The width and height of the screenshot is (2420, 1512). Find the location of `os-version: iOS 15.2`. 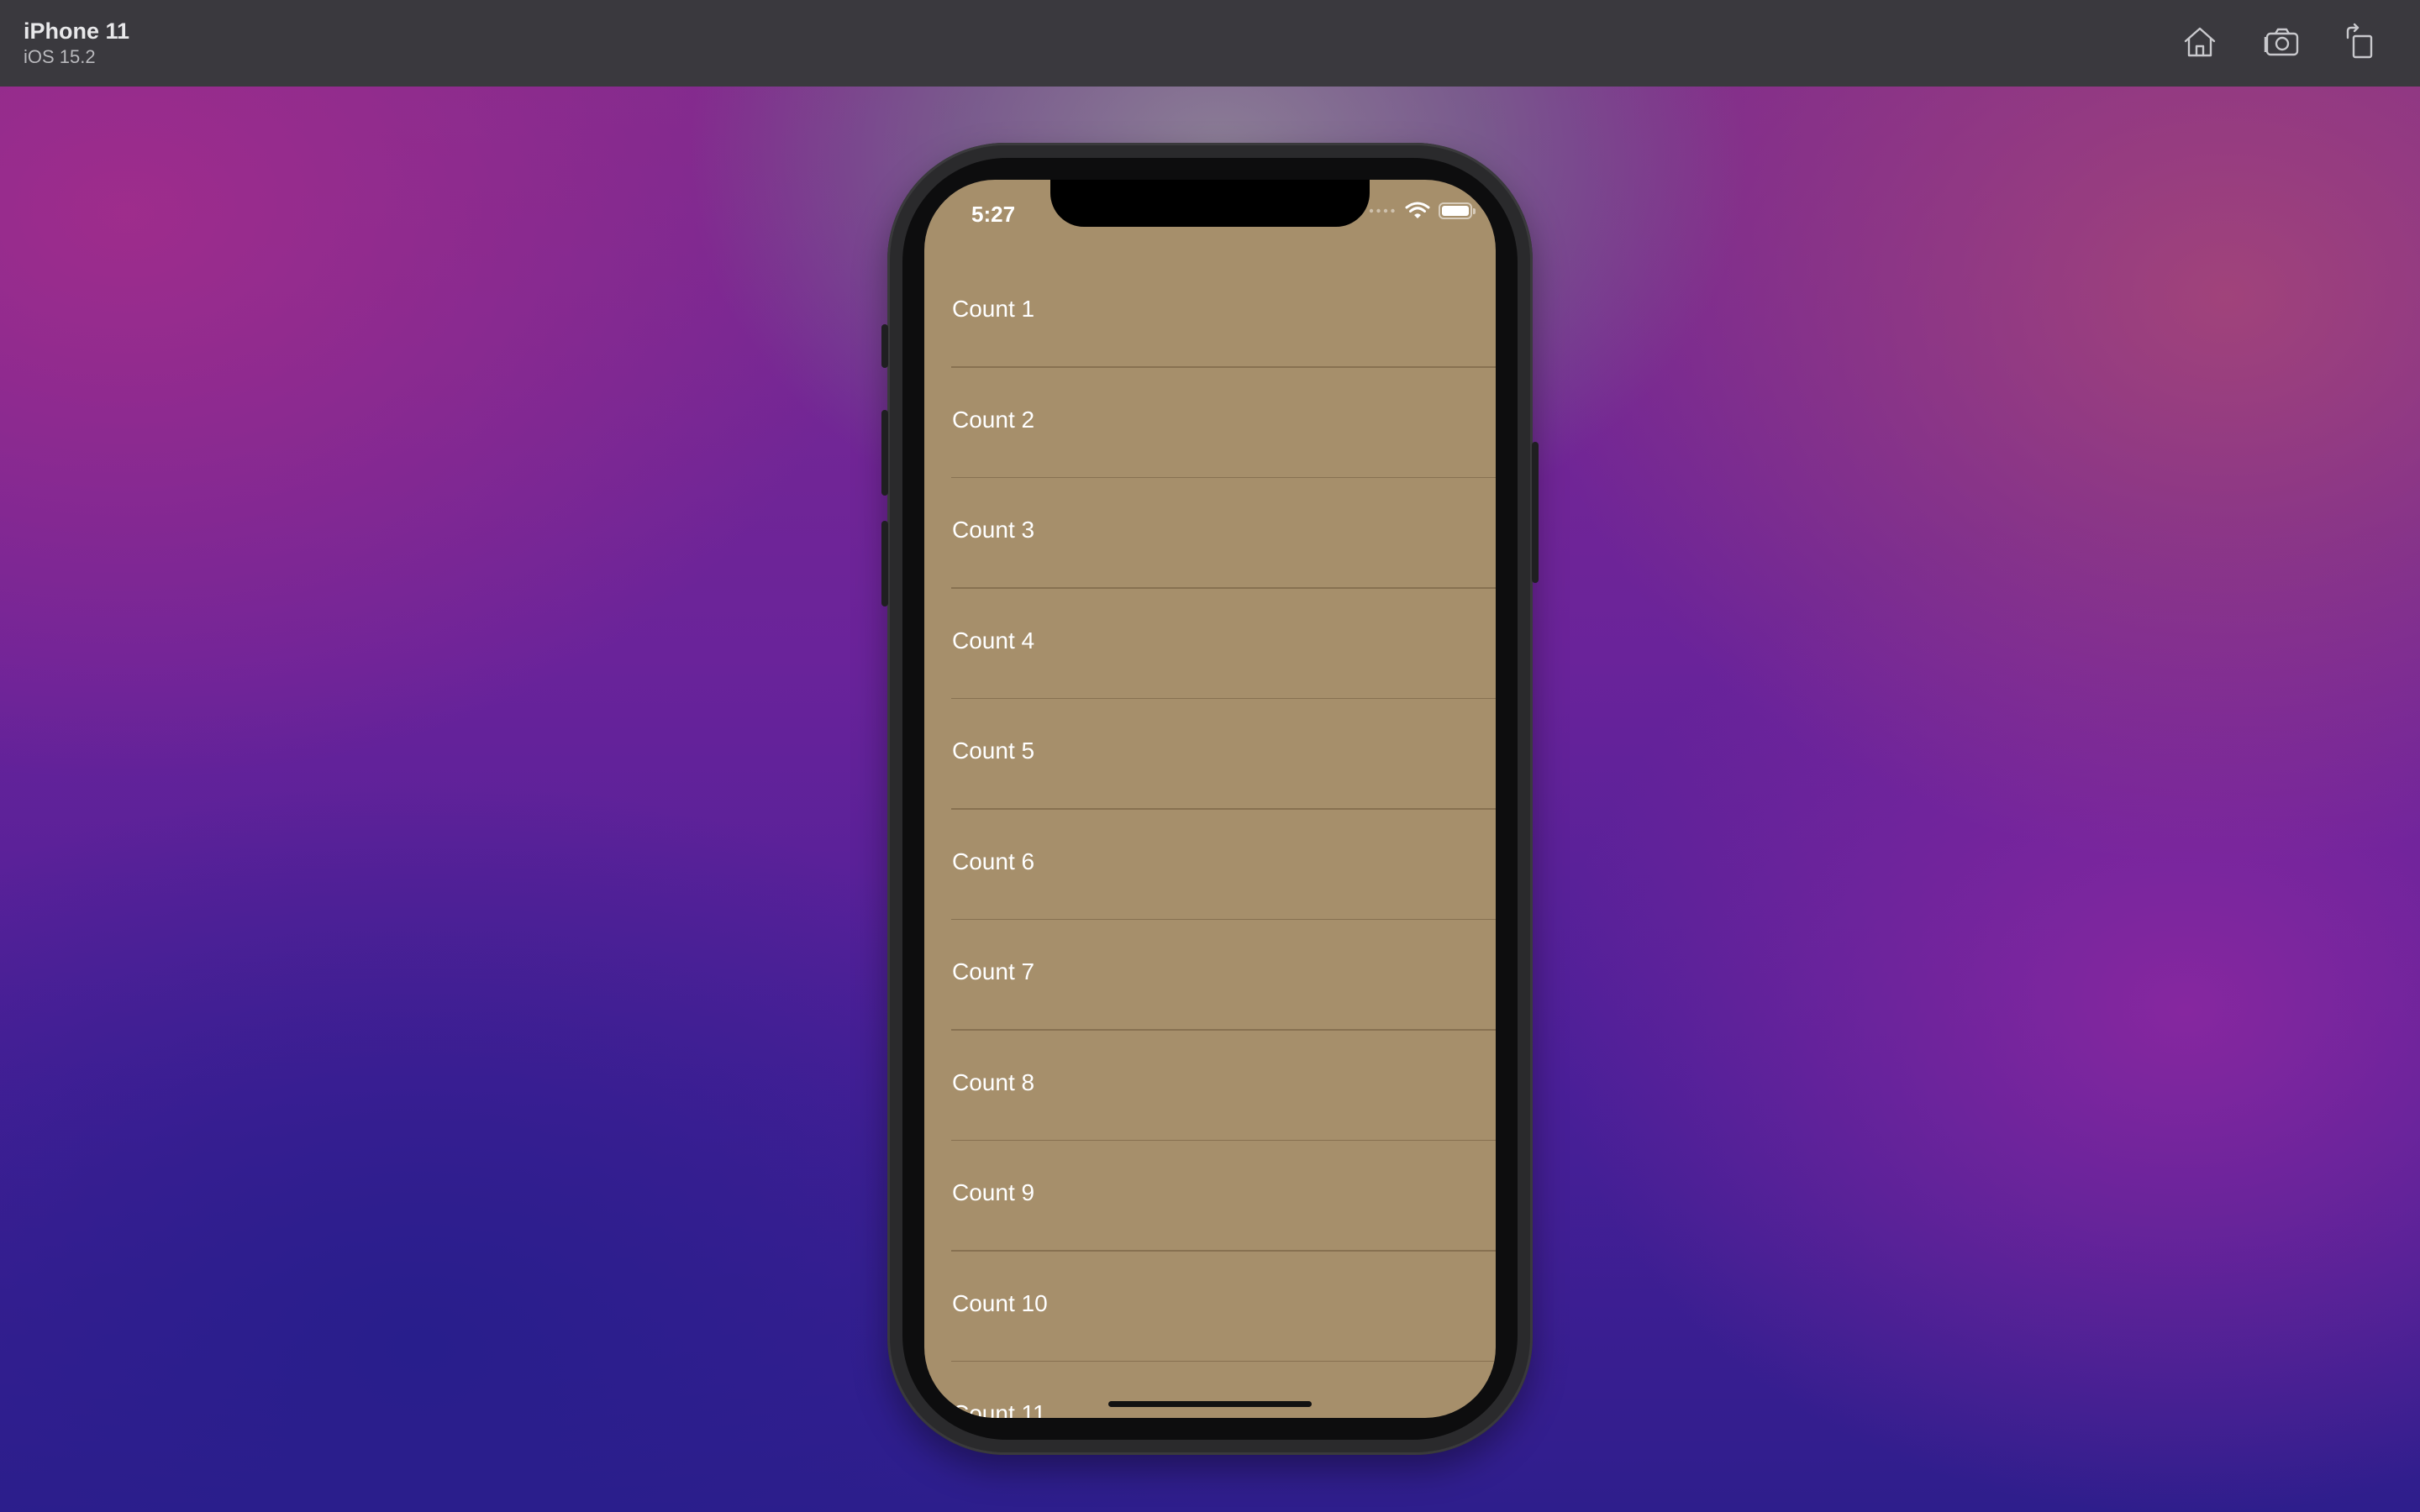

os-version: iOS 15.2 is located at coordinates (60, 56).